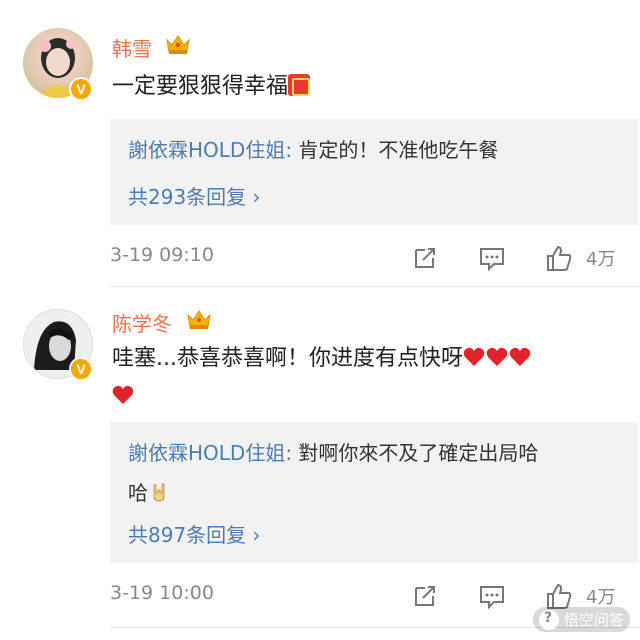 The width and height of the screenshot is (640, 640). I want to click on watermark: 悟空问答, so click(581, 619).